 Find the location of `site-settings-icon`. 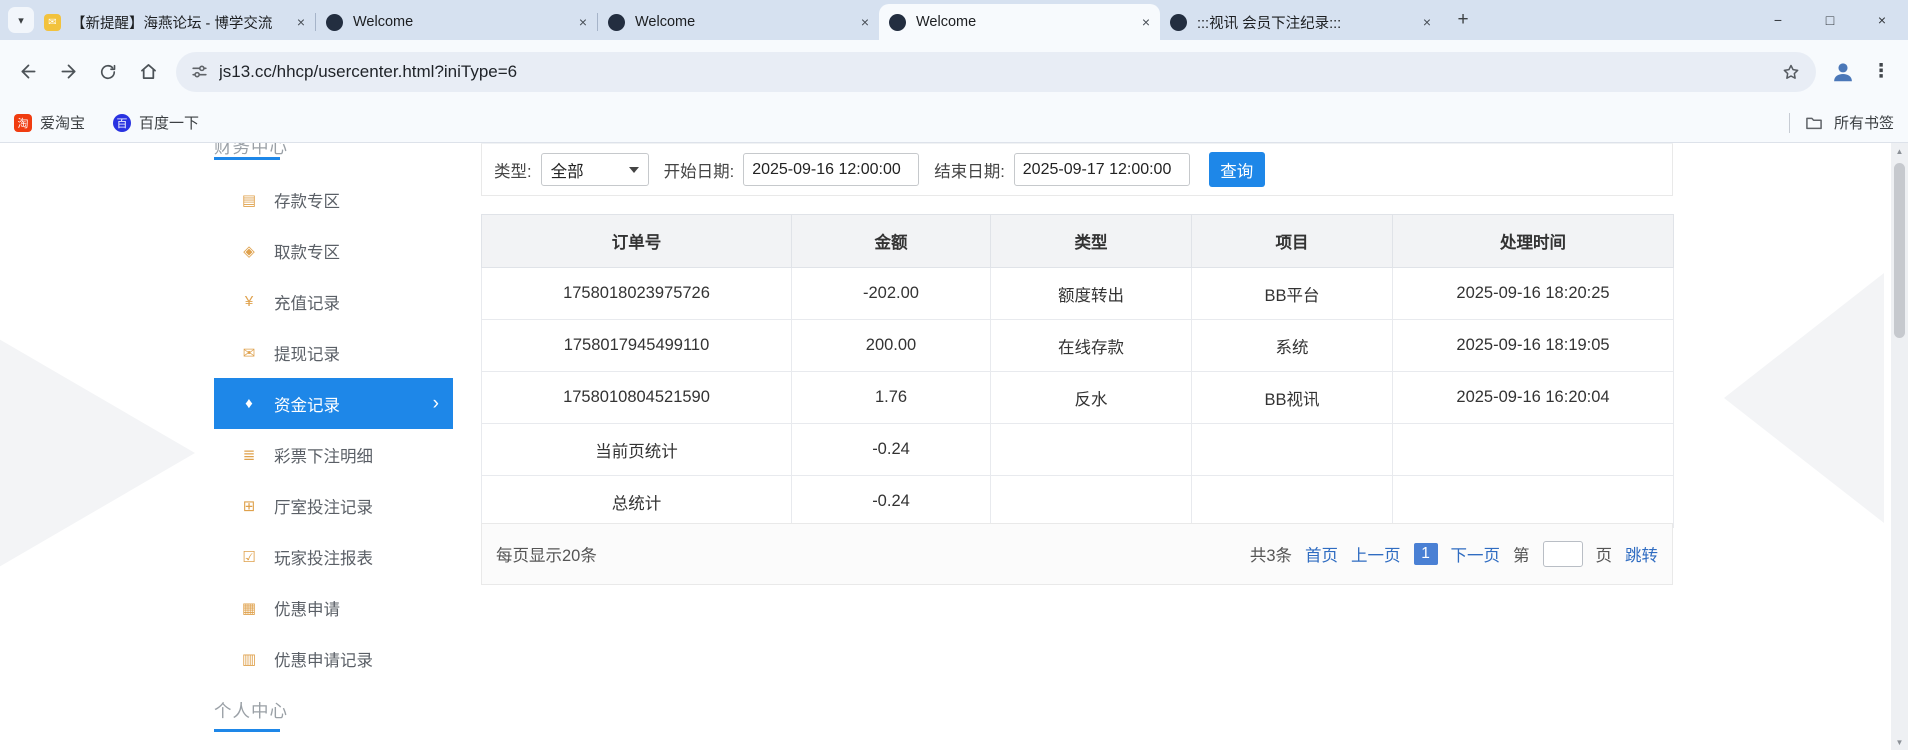

site-settings-icon is located at coordinates (199, 71).